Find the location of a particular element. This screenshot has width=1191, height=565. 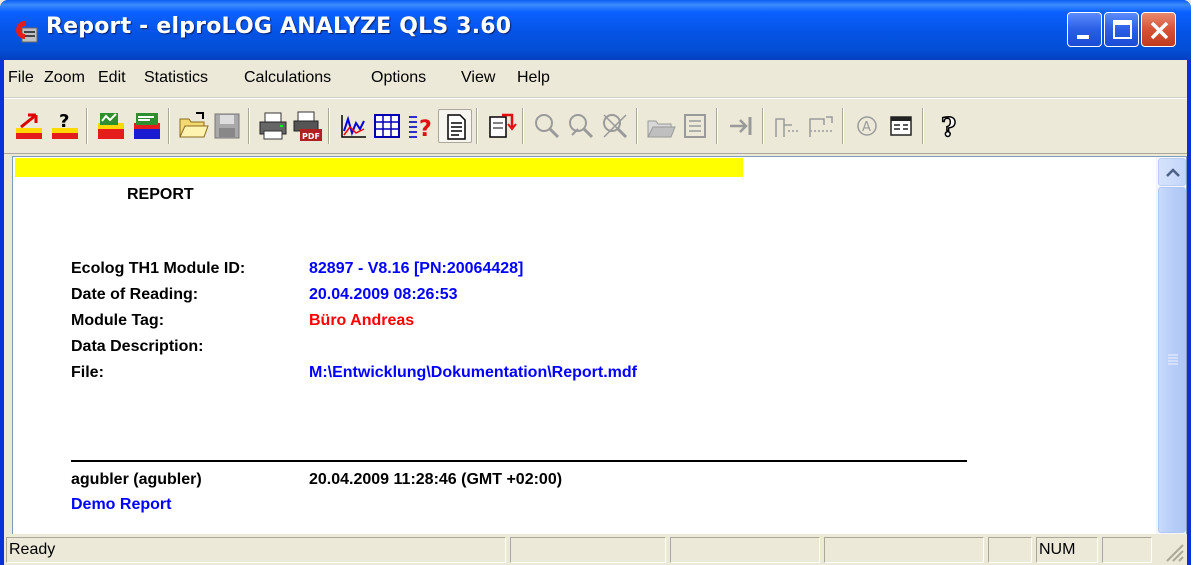

module-id-value: 82897 - V8.16 [PN:20064428] is located at coordinates (416, 268).